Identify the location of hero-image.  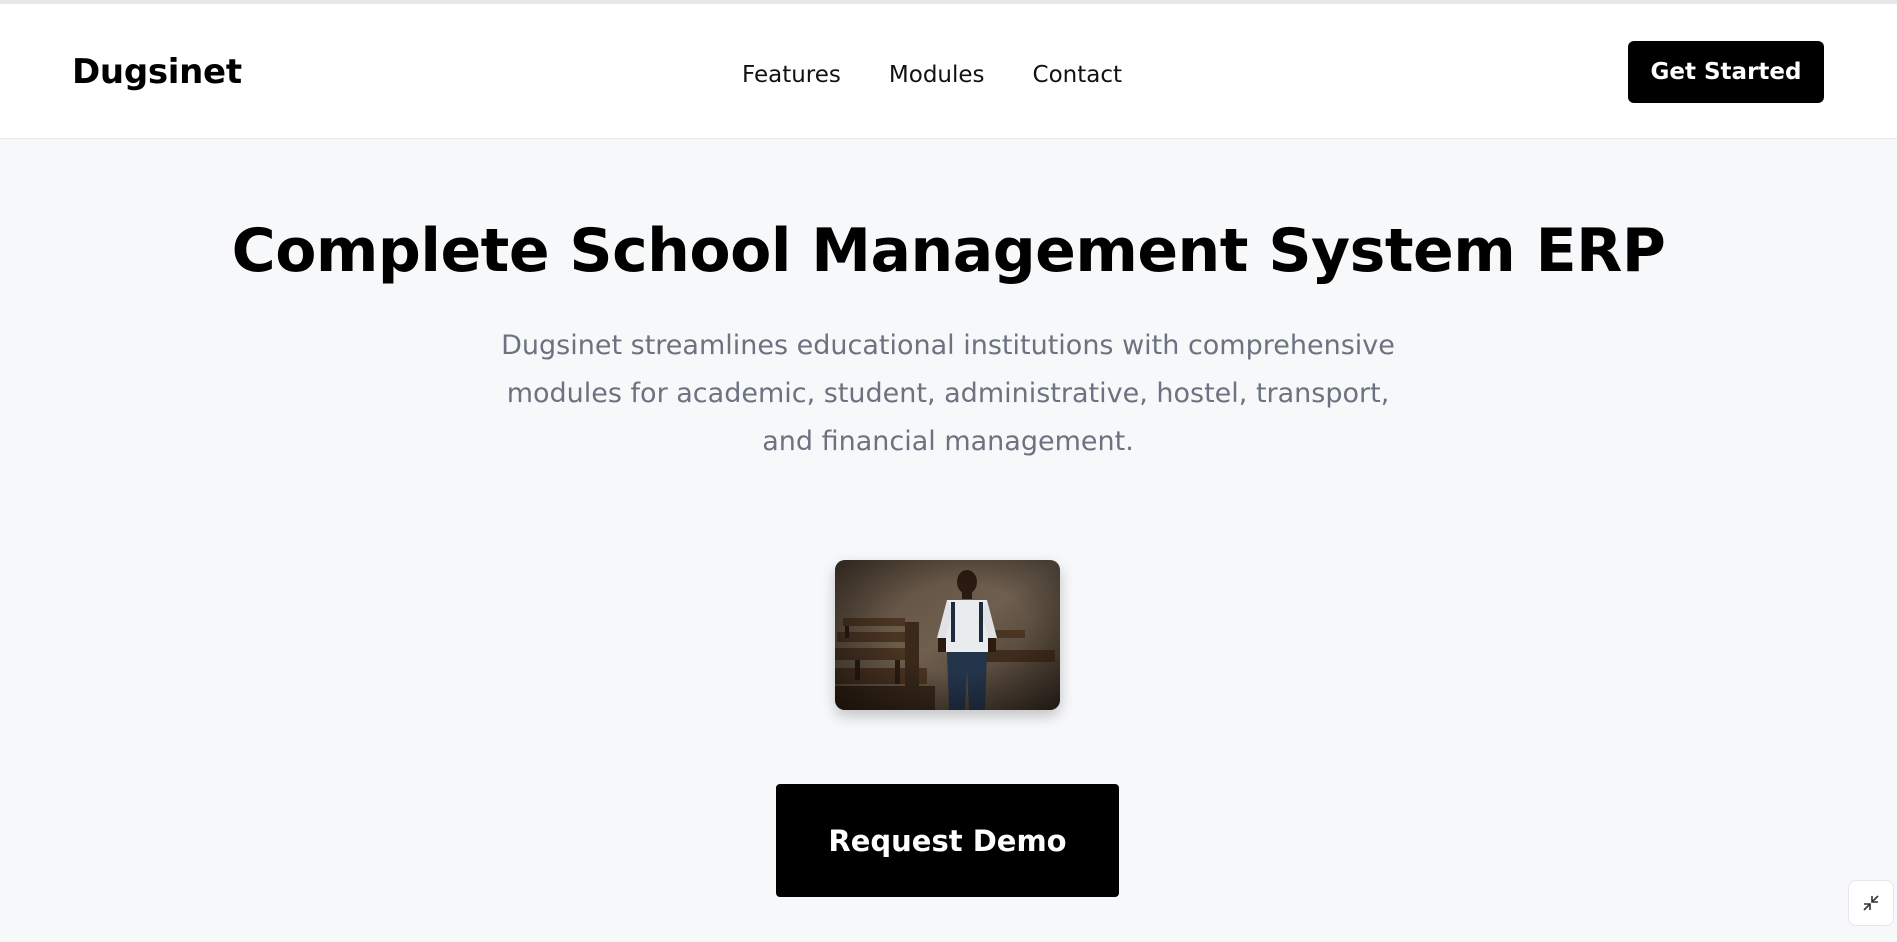
(947, 635).